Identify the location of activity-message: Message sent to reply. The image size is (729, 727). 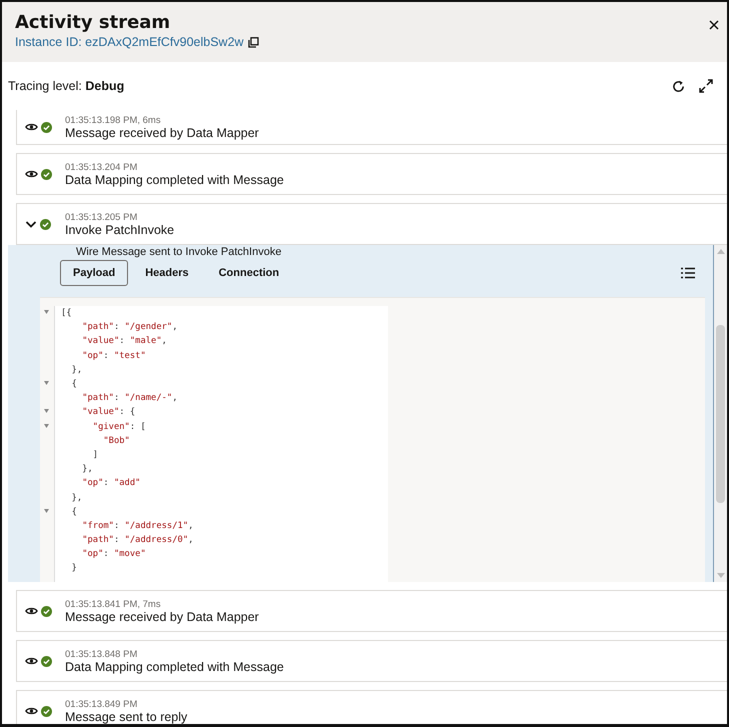
(126, 717).